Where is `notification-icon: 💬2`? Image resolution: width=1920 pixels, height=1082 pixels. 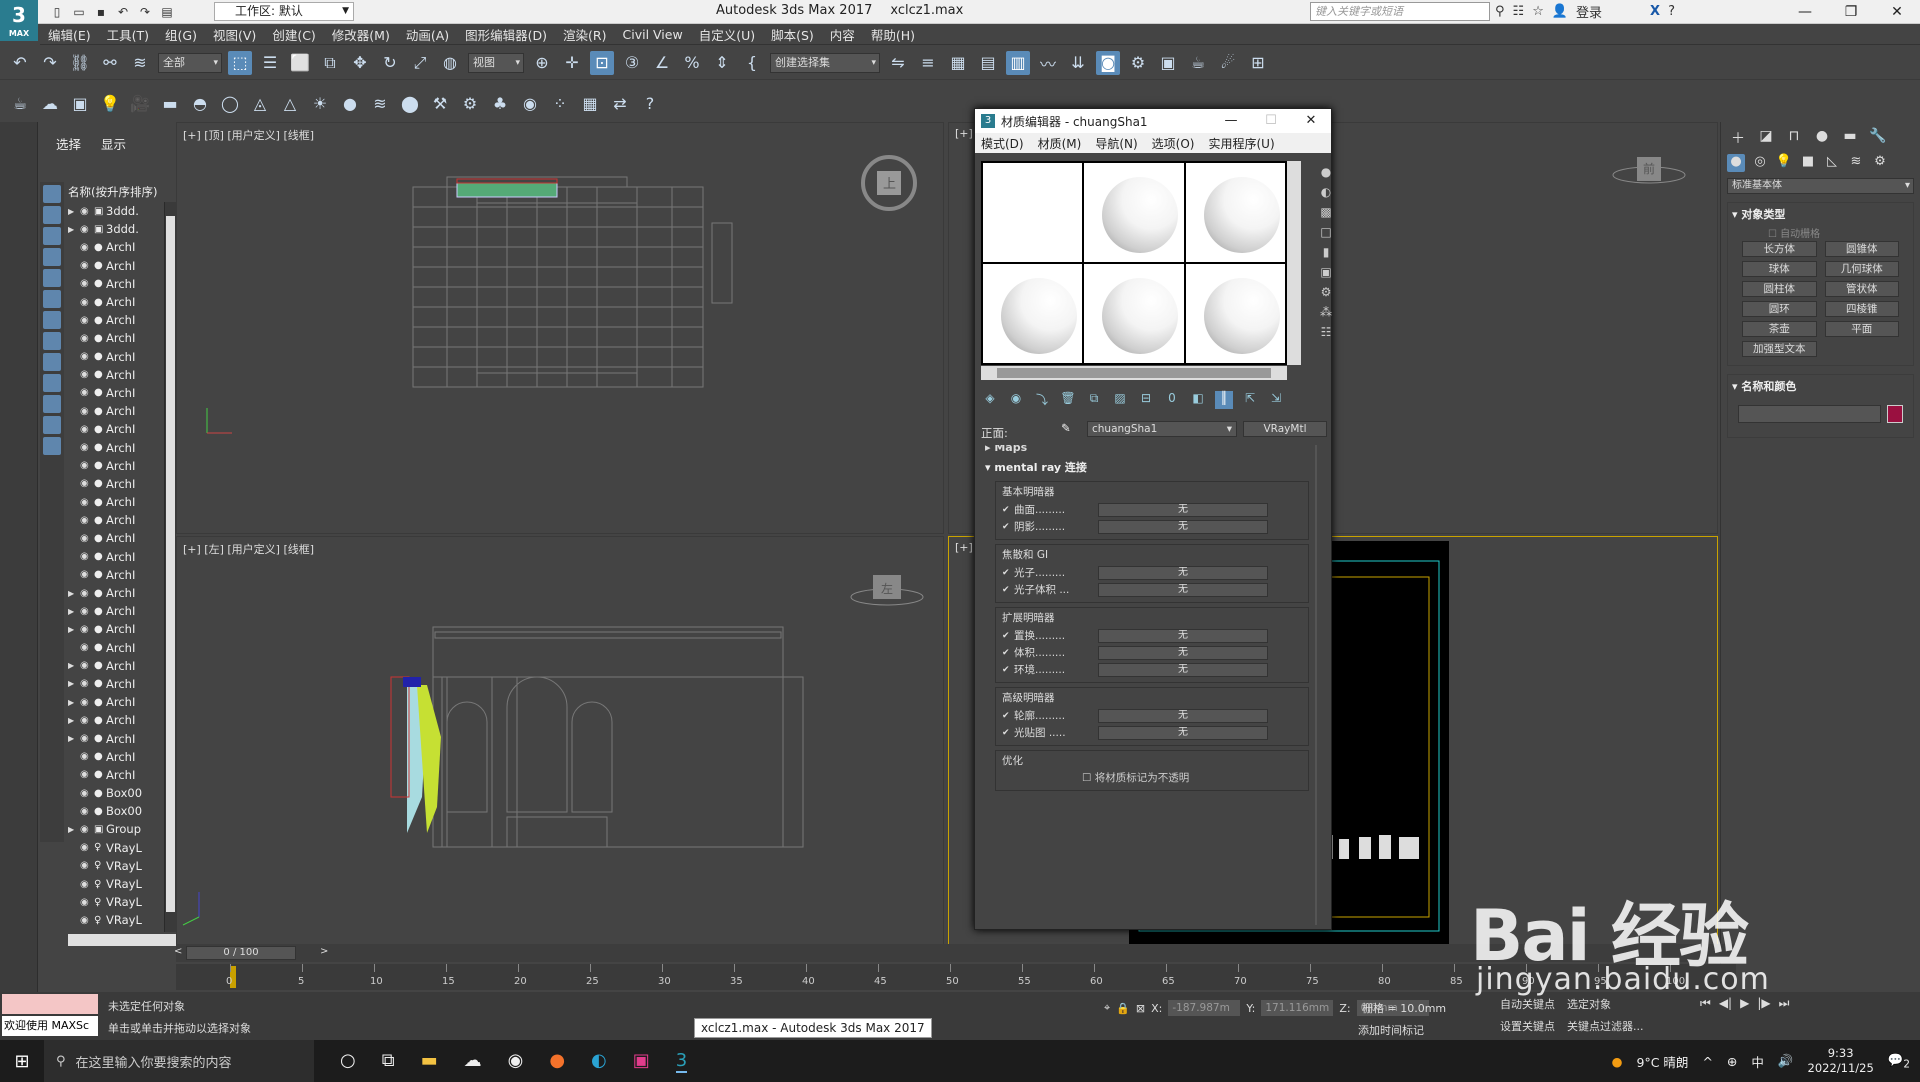
notification-icon: 💬2 is located at coordinates (1899, 1061).